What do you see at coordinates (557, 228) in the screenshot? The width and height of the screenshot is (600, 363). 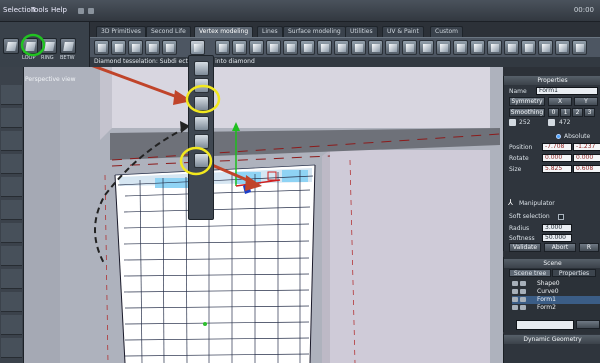 I see `radius-field: 3.000` at bounding box center [557, 228].